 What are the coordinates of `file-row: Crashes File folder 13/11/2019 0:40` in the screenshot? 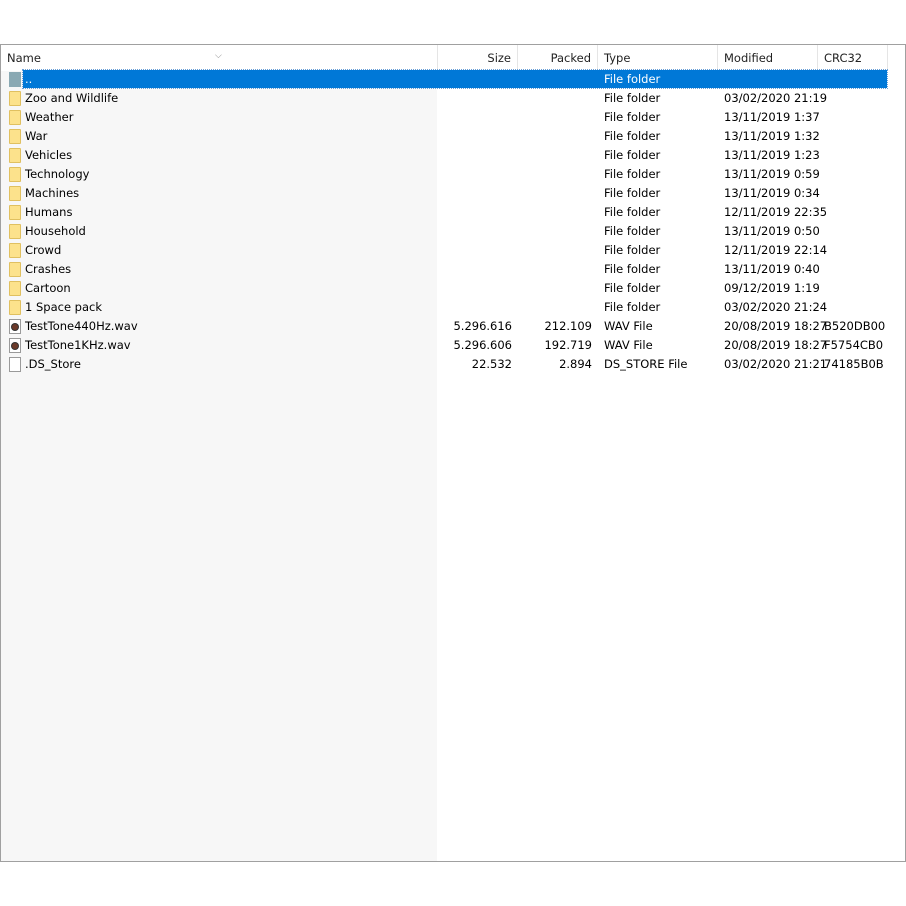 It's located at (444, 269).